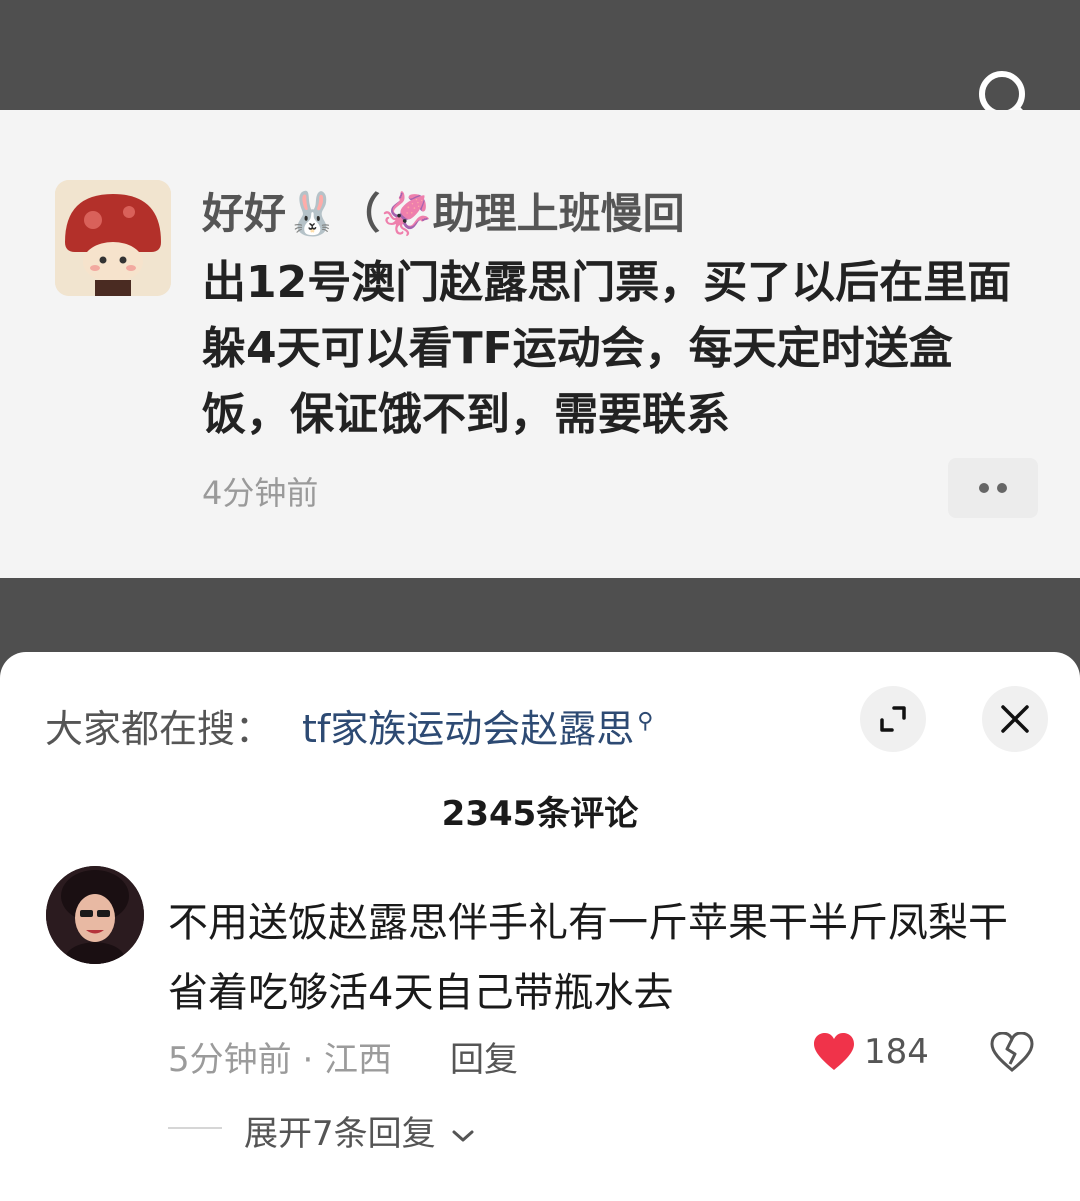  What do you see at coordinates (540, 55) in the screenshot?
I see `top-bar` at bounding box center [540, 55].